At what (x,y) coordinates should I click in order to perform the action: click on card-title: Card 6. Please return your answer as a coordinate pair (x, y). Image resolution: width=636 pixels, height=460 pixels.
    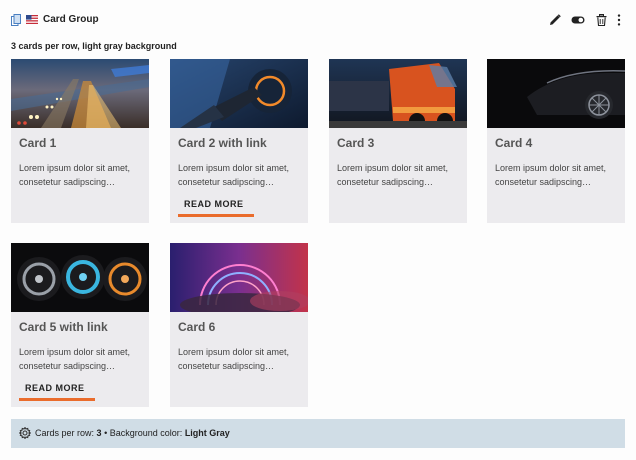
    Looking at the image, I should click on (197, 327).